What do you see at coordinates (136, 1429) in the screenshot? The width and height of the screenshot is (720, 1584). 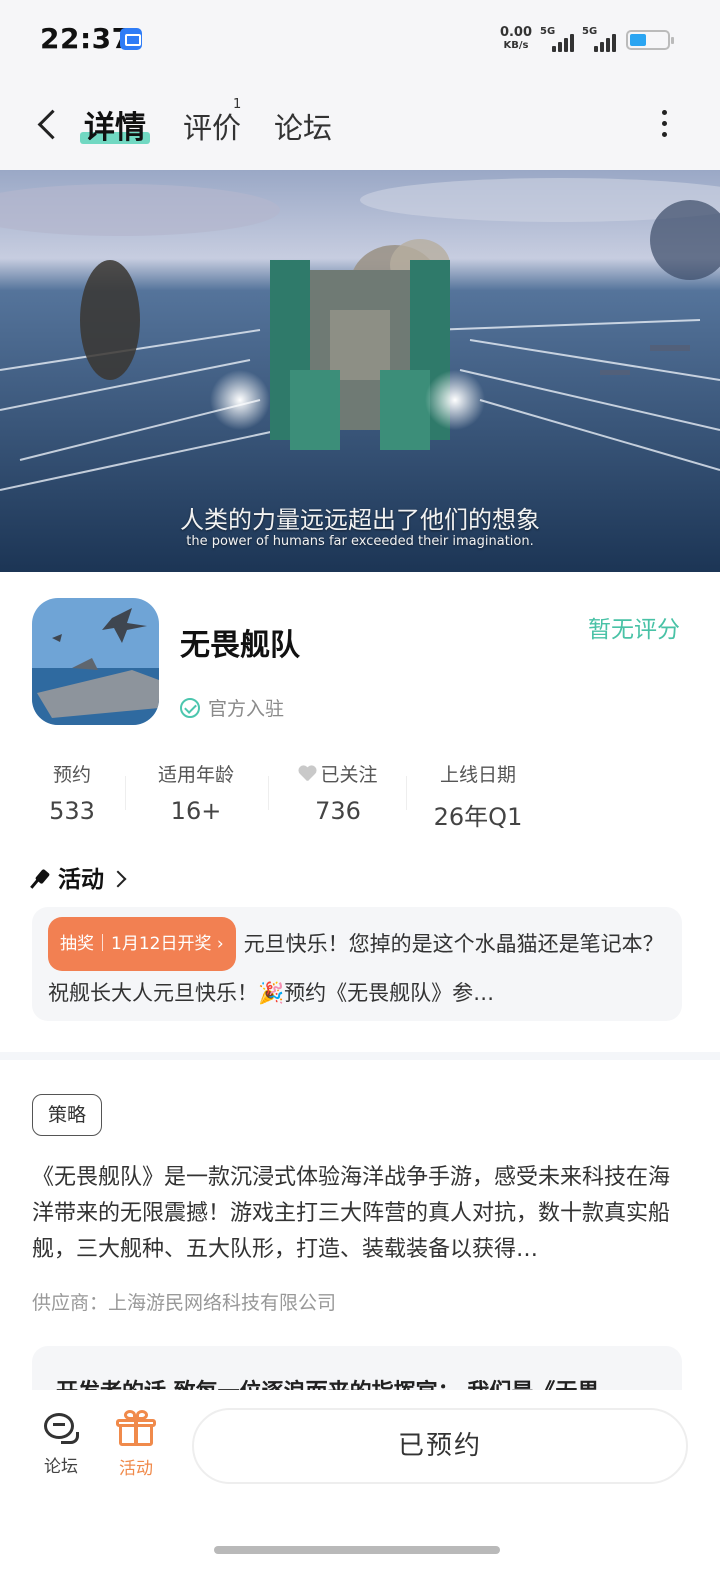 I see `gift-icon` at bounding box center [136, 1429].